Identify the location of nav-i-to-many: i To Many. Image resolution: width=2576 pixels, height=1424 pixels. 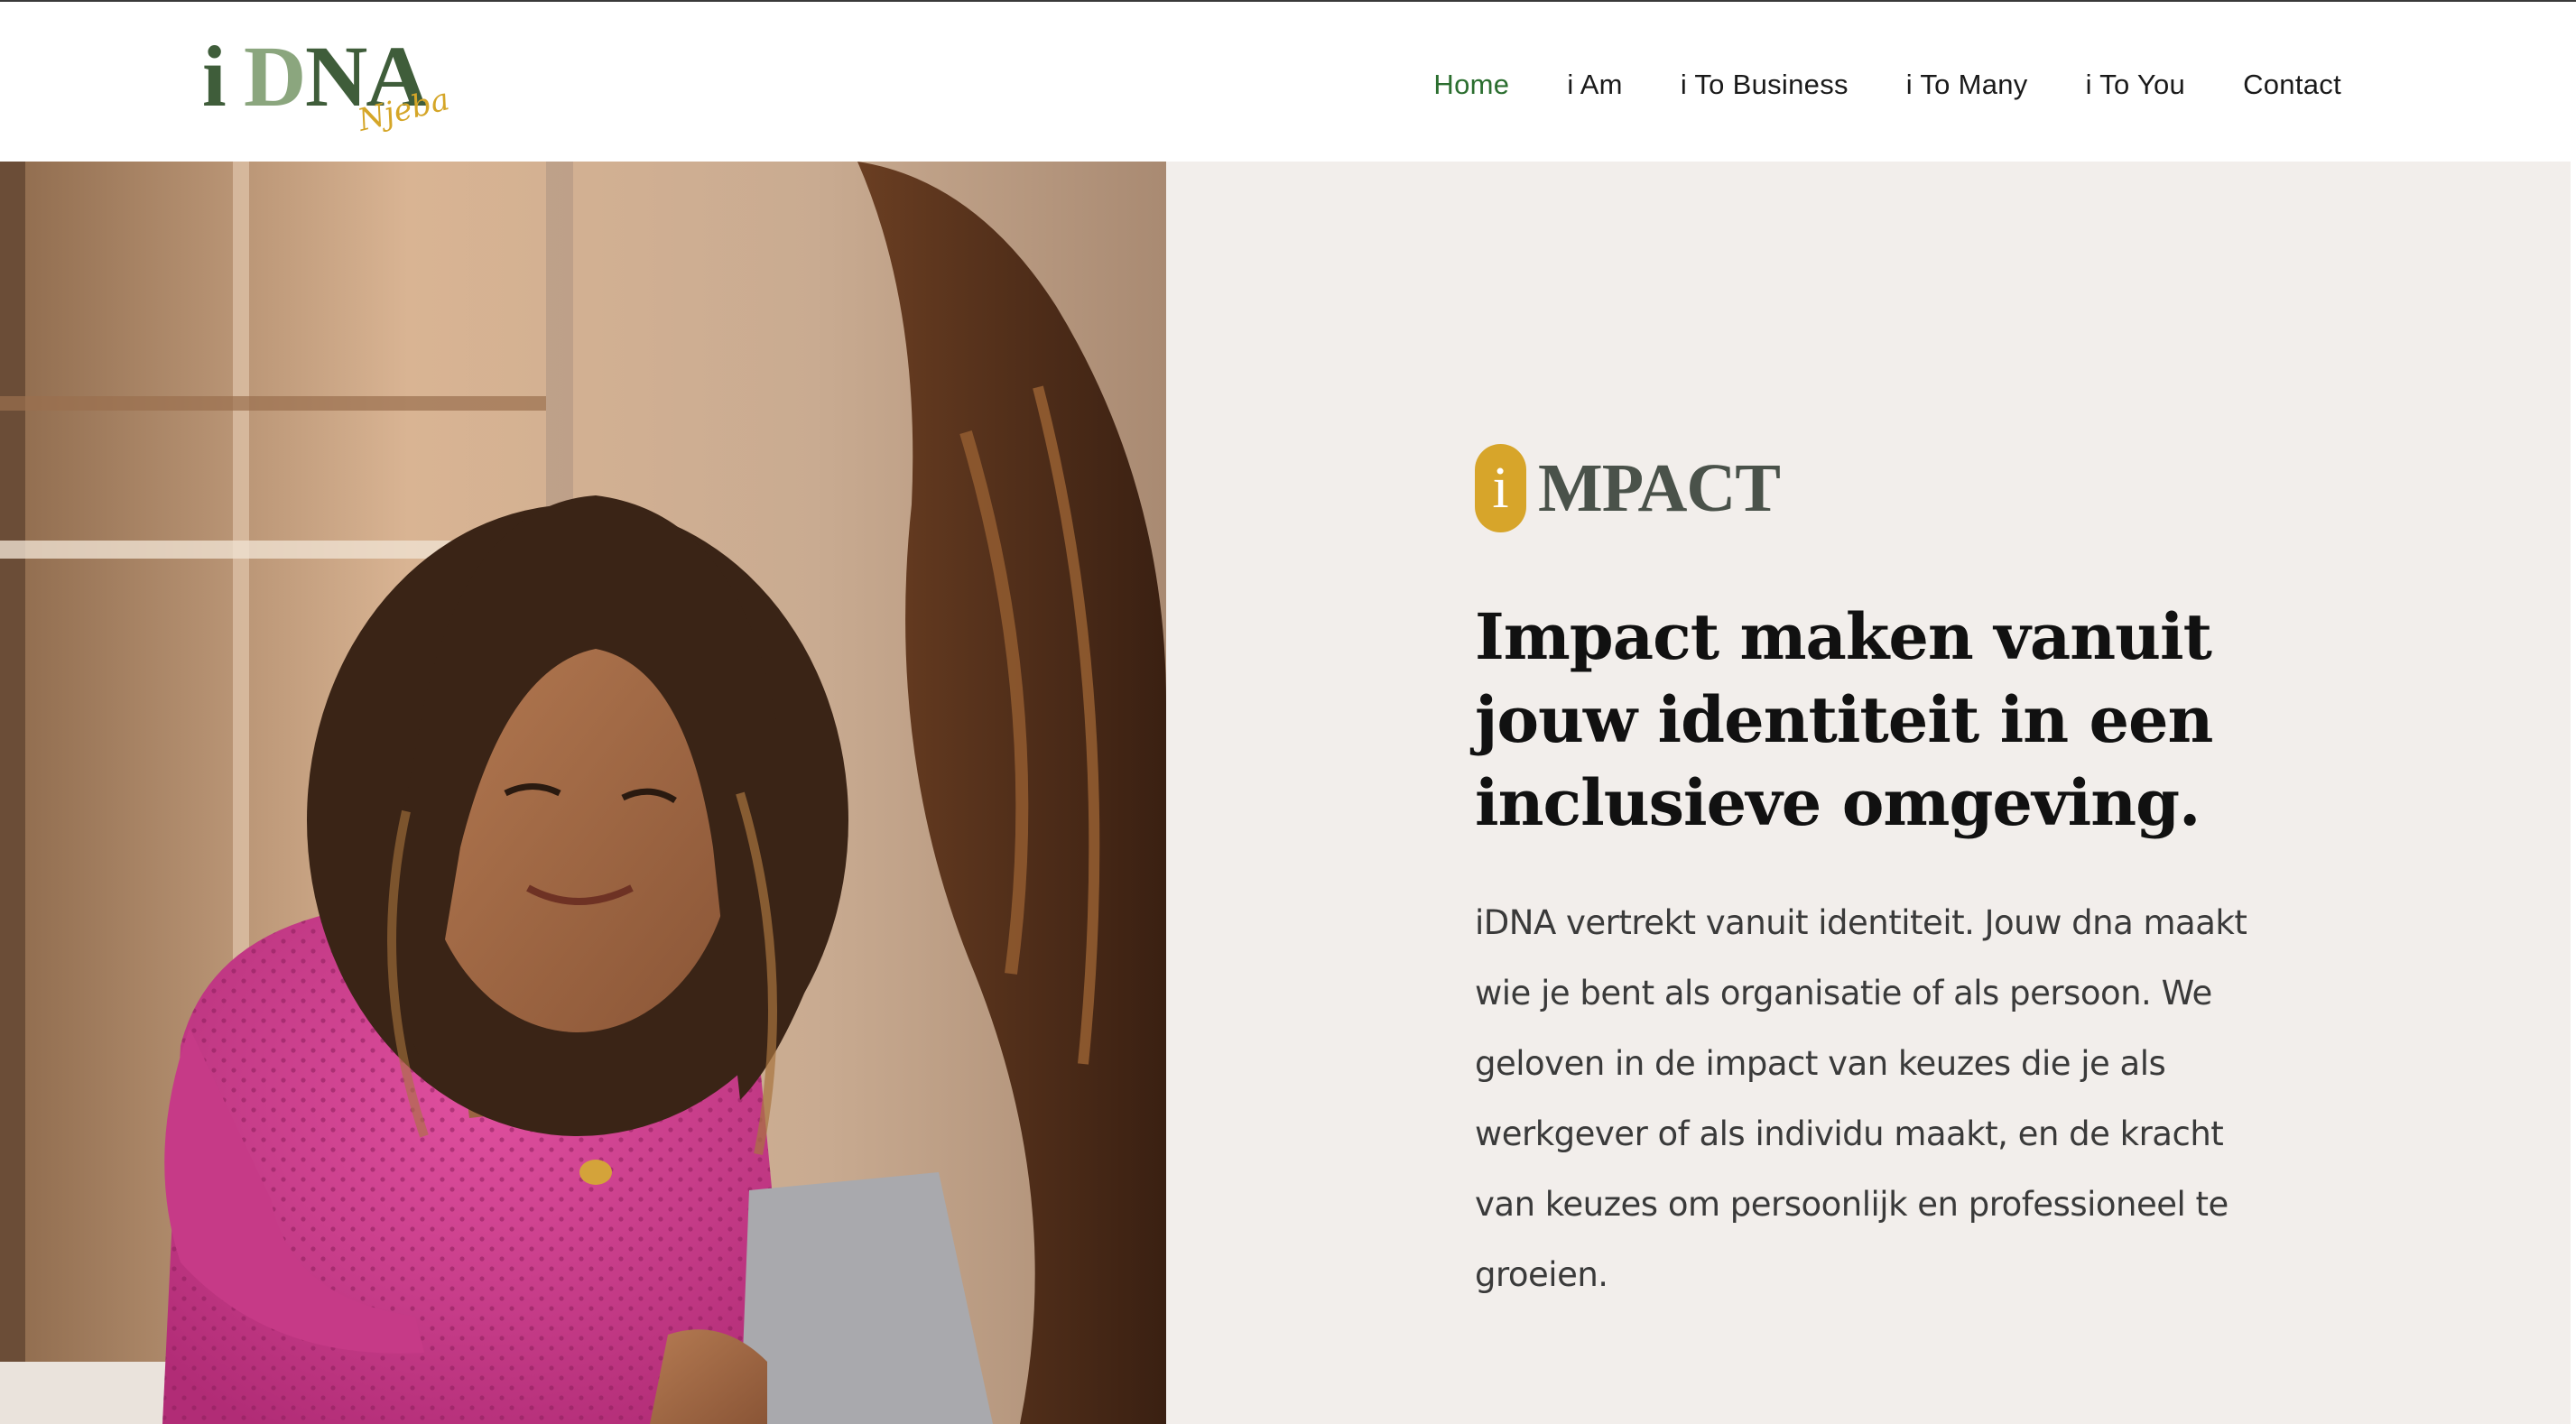
(1967, 85).